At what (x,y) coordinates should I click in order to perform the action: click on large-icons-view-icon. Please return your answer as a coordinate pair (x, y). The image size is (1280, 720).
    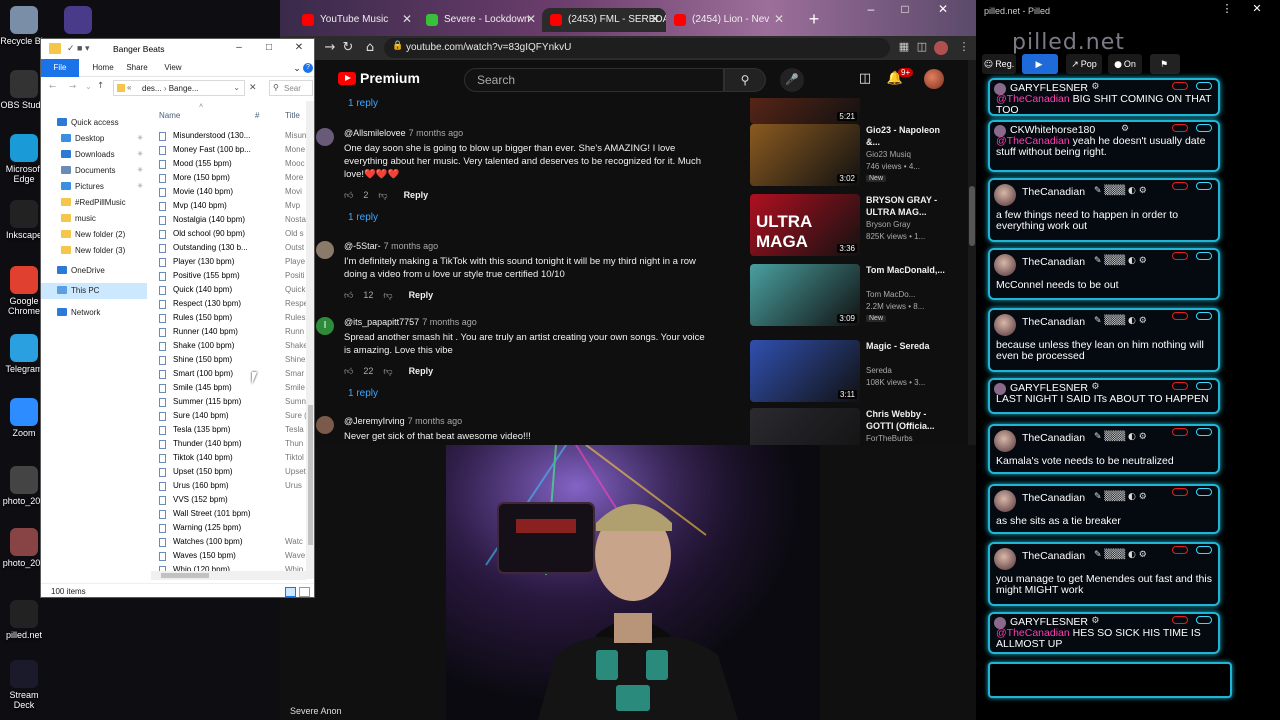
    Looking at the image, I should click on (304, 592).